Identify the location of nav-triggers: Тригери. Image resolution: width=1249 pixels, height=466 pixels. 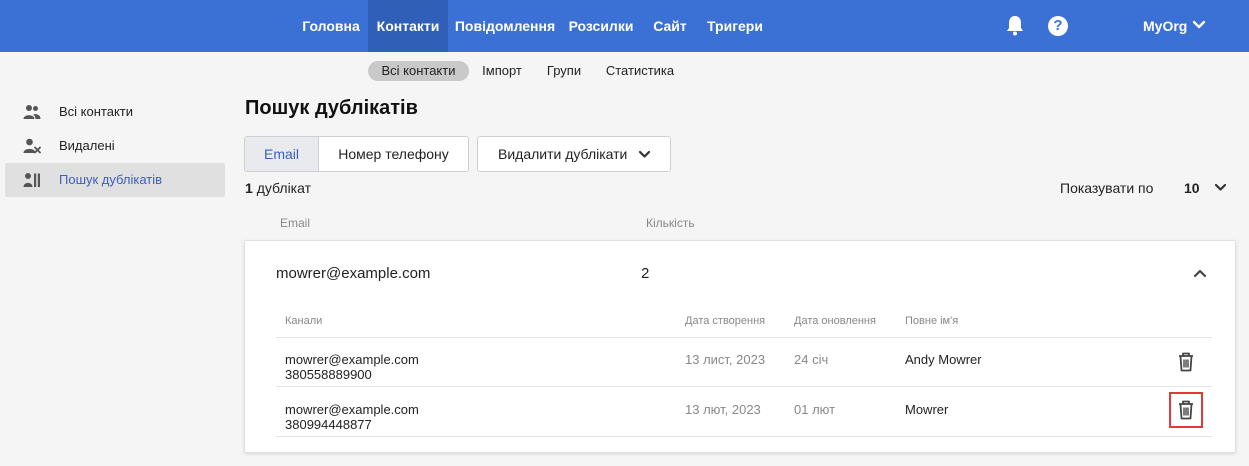
(735, 26).